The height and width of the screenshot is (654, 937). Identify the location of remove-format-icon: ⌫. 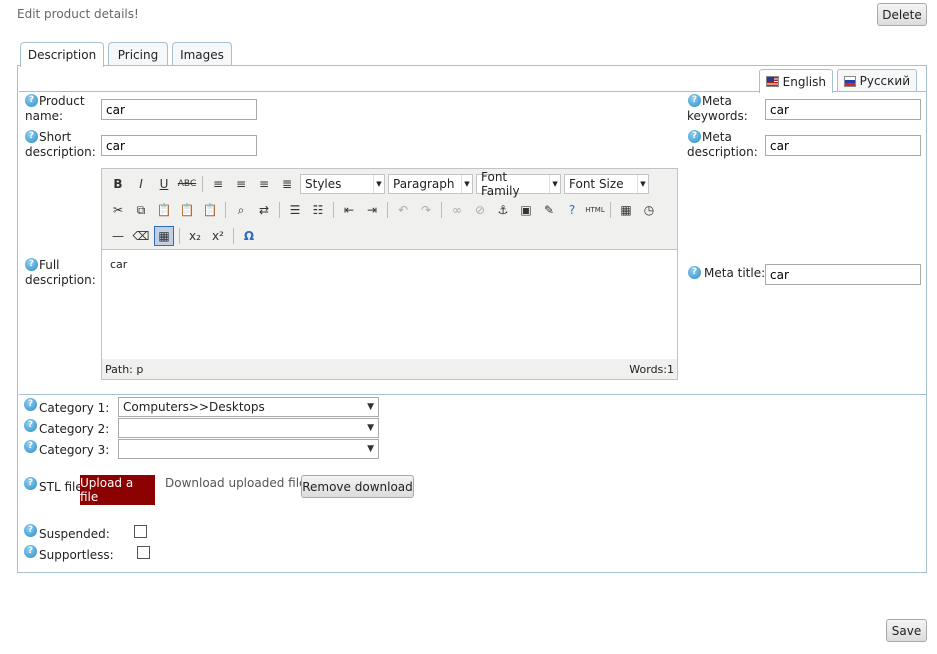
(141, 236).